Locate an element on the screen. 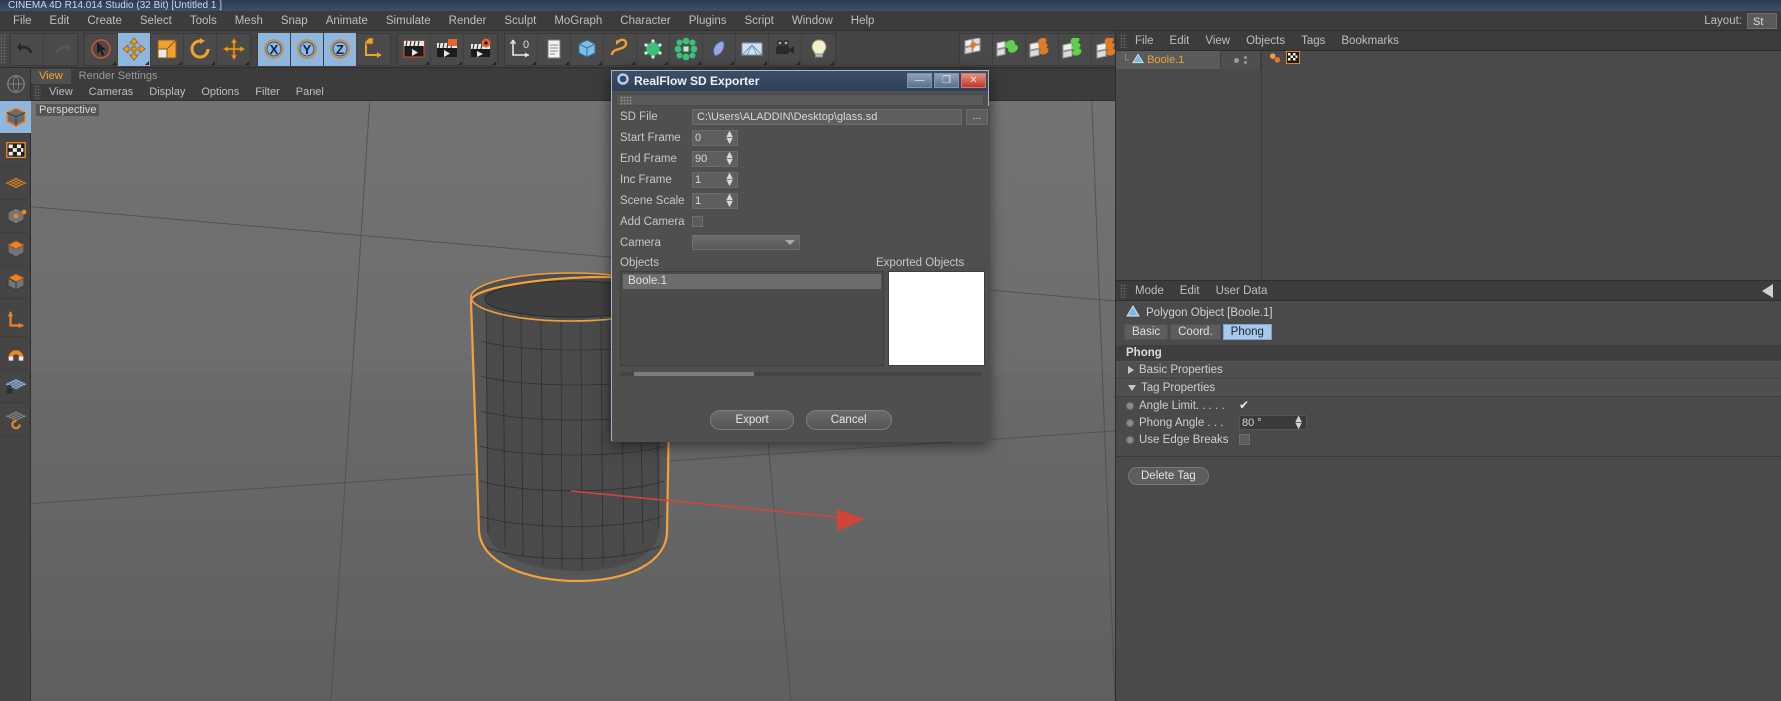 The width and height of the screenshot is (1781, 701). lock-y-axis-button: Y is located at coordinates (307, 49).